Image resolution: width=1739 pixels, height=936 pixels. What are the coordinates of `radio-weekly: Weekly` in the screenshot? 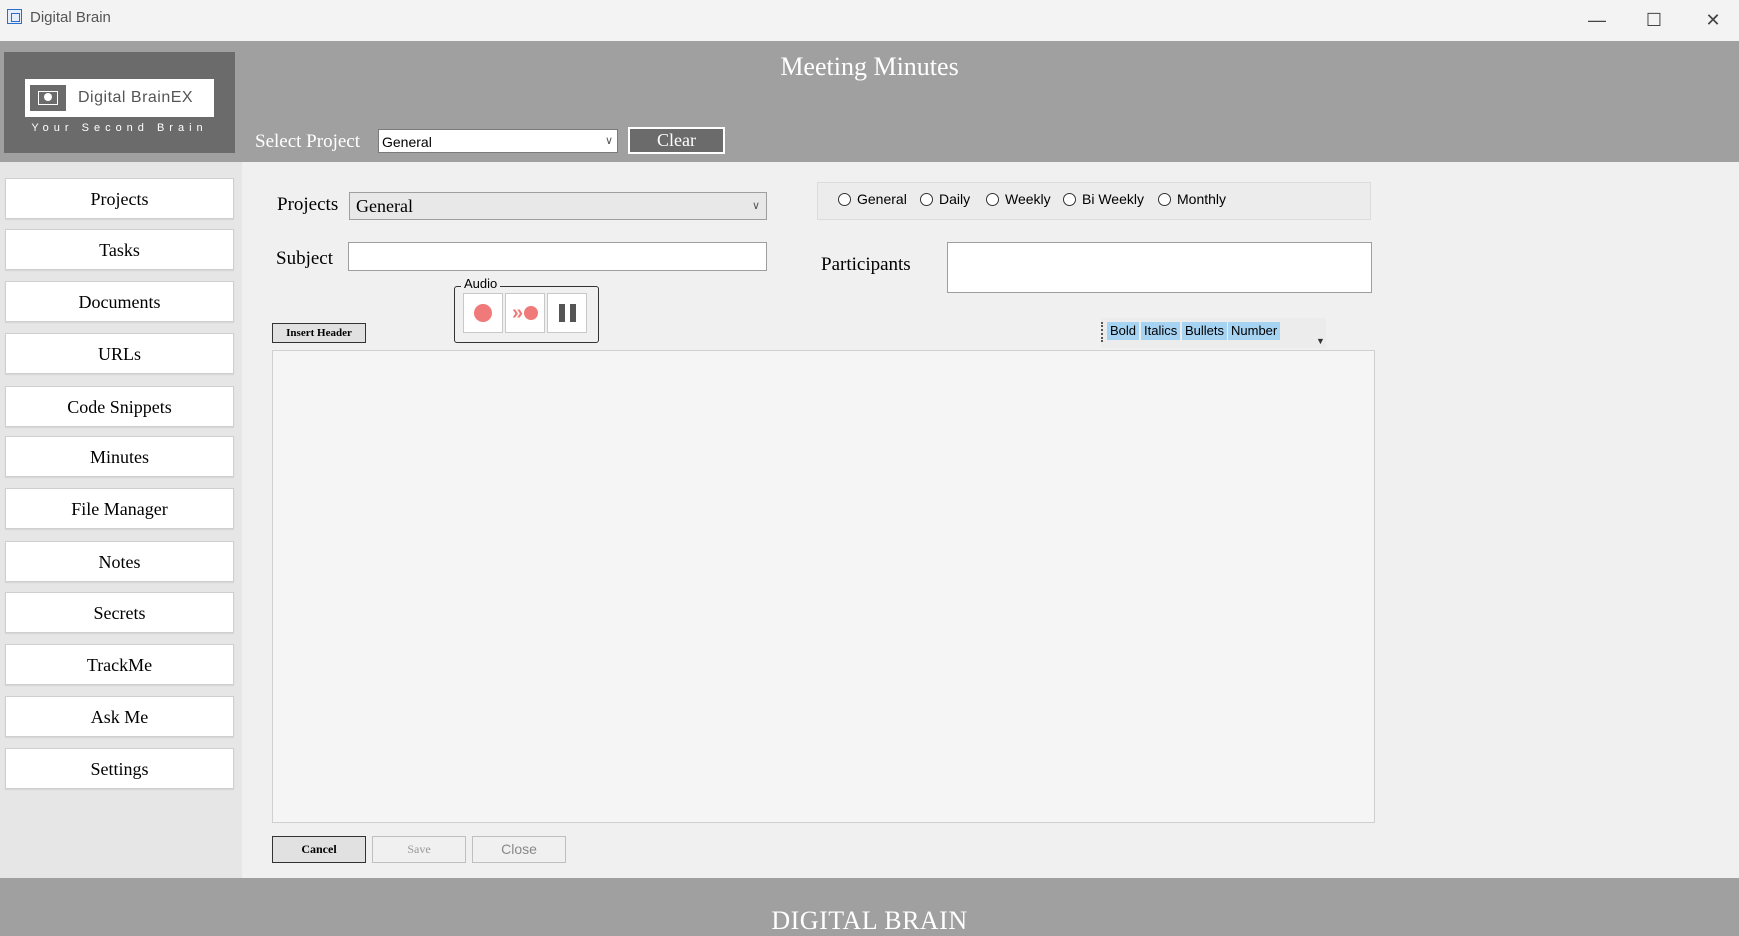 It's located at (1018, 199).